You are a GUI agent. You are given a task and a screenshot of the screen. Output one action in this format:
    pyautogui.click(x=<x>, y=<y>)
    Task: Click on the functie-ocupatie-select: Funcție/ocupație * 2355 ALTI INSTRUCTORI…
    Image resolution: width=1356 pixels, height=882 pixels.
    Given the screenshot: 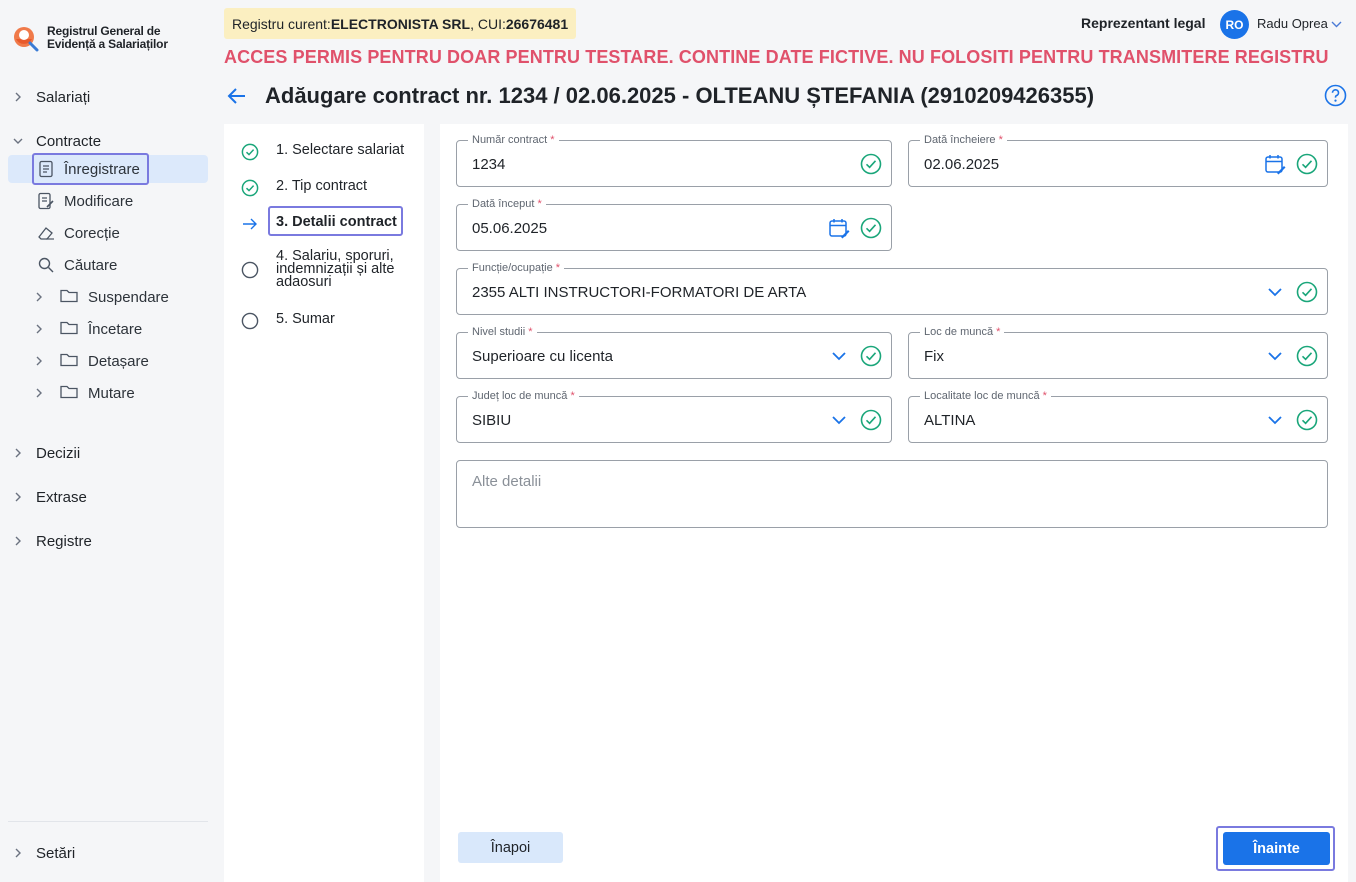 What is the action you would take?
    pyautogui.click(x=892, y=288)
    